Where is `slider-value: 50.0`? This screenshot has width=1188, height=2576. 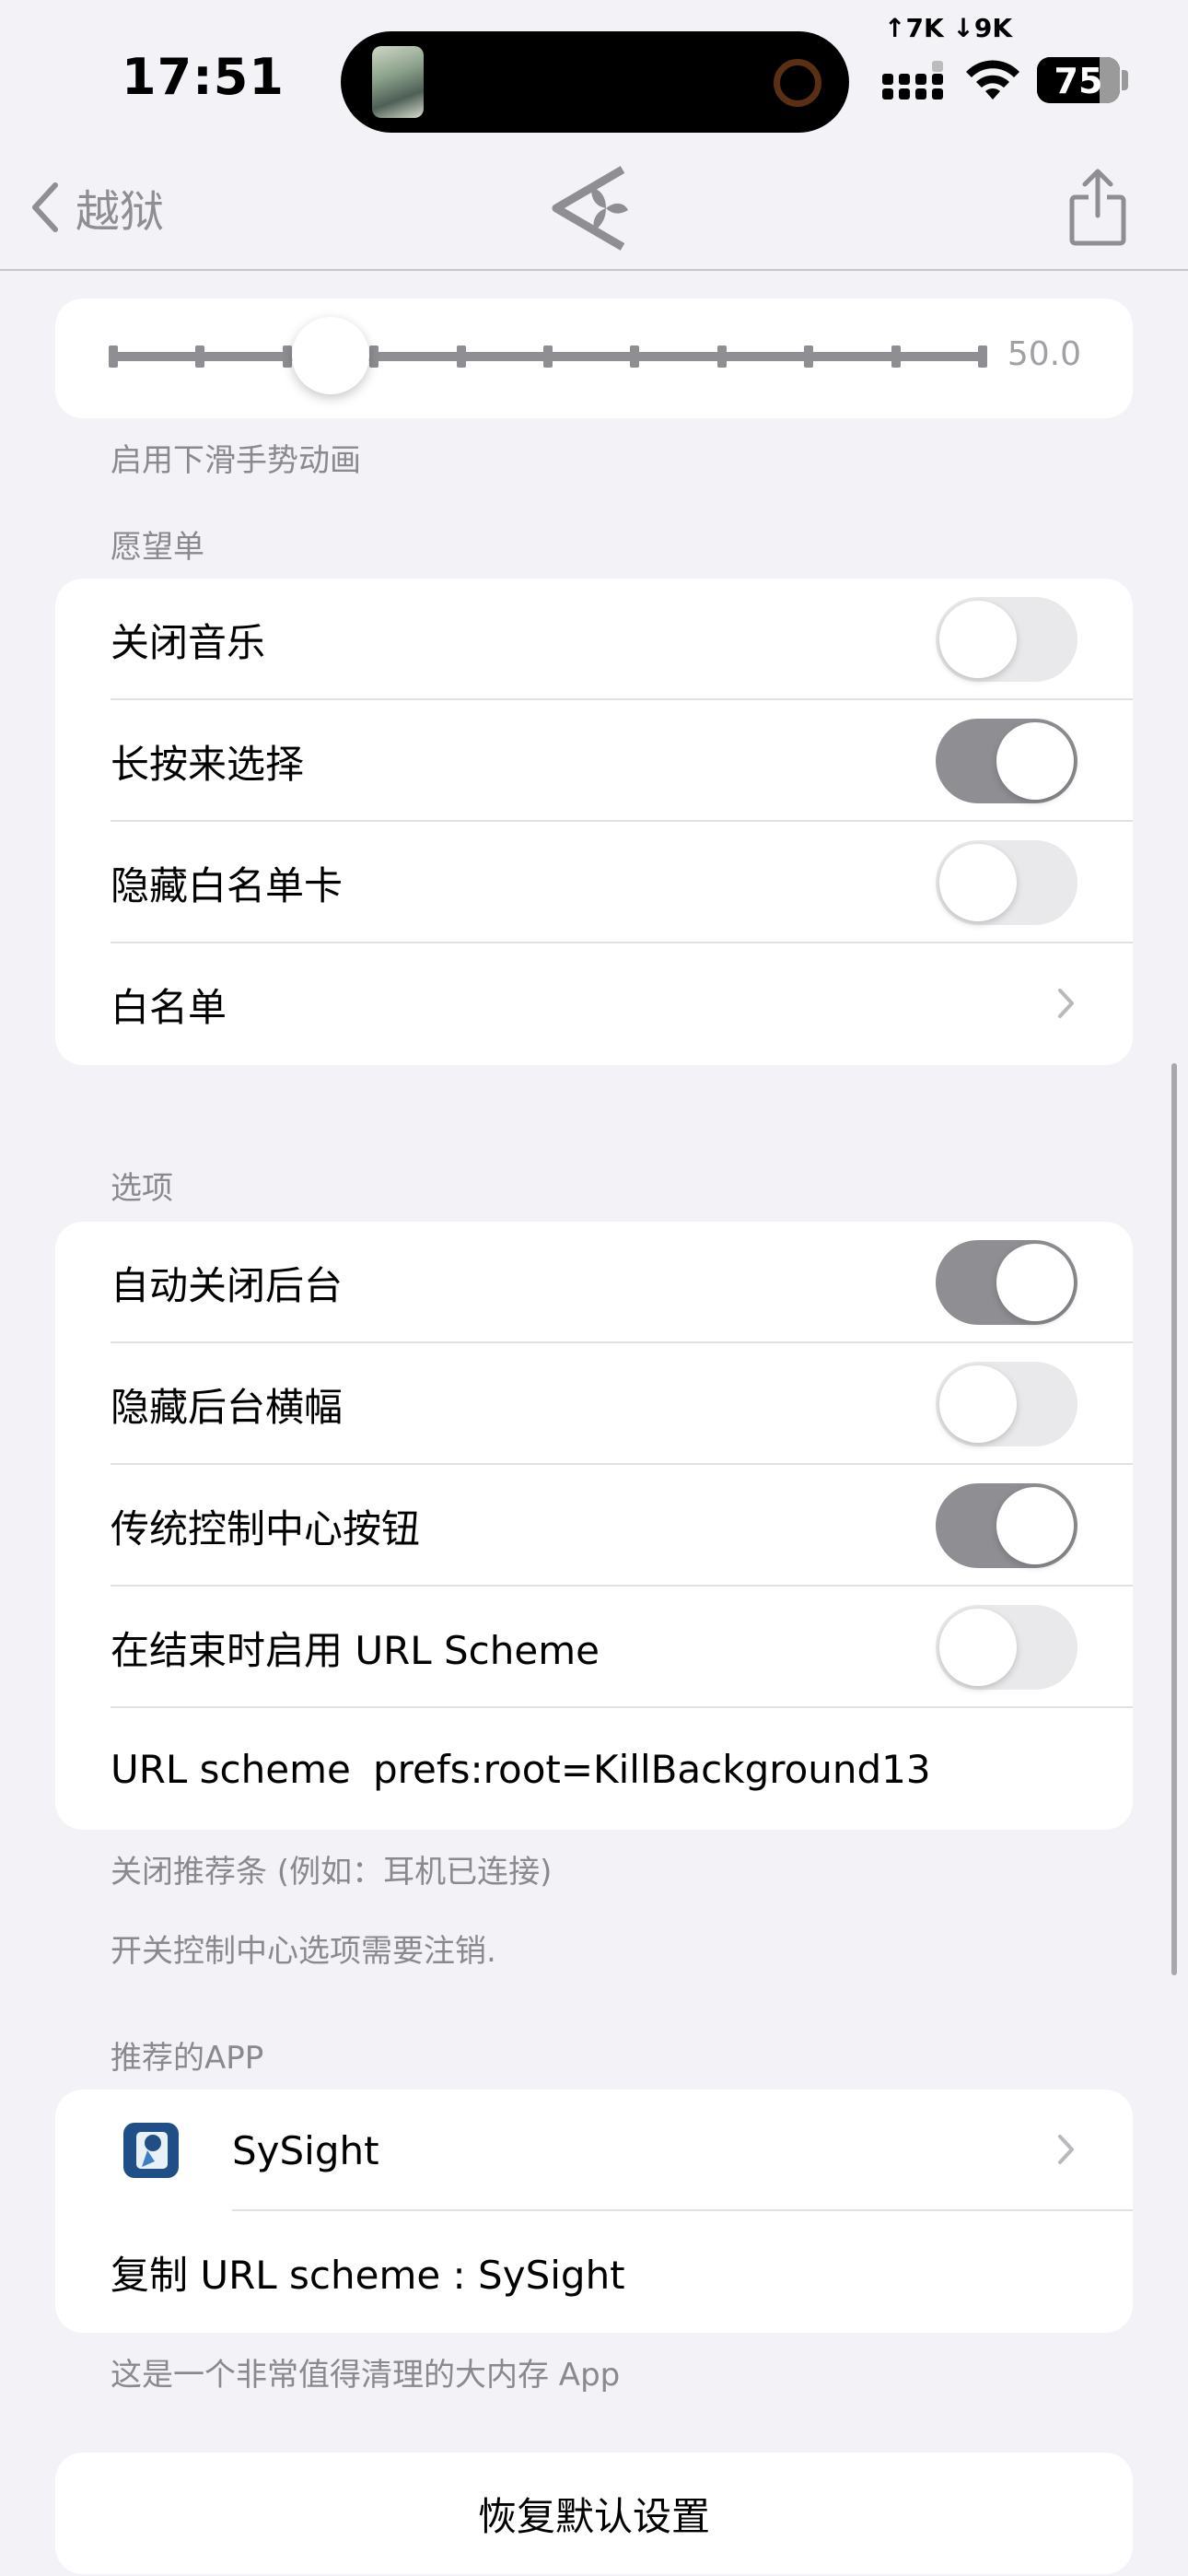 slider-value: 50.0 is located at coordinates (1044, 354).